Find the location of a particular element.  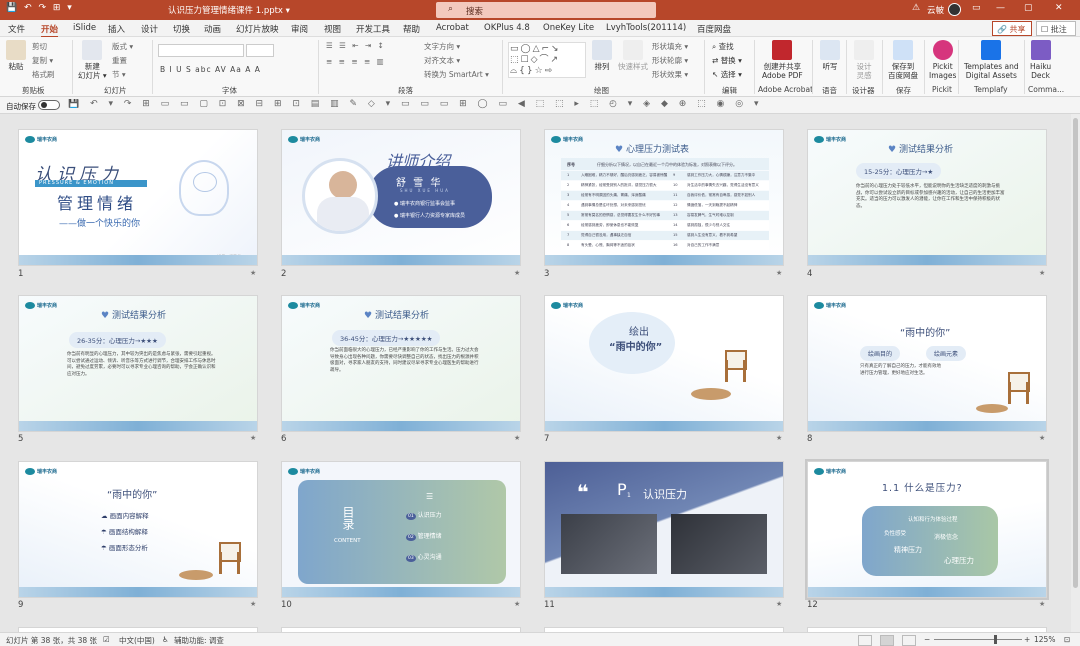

tab-islide: iSlide is located at coordinates (84, 28).